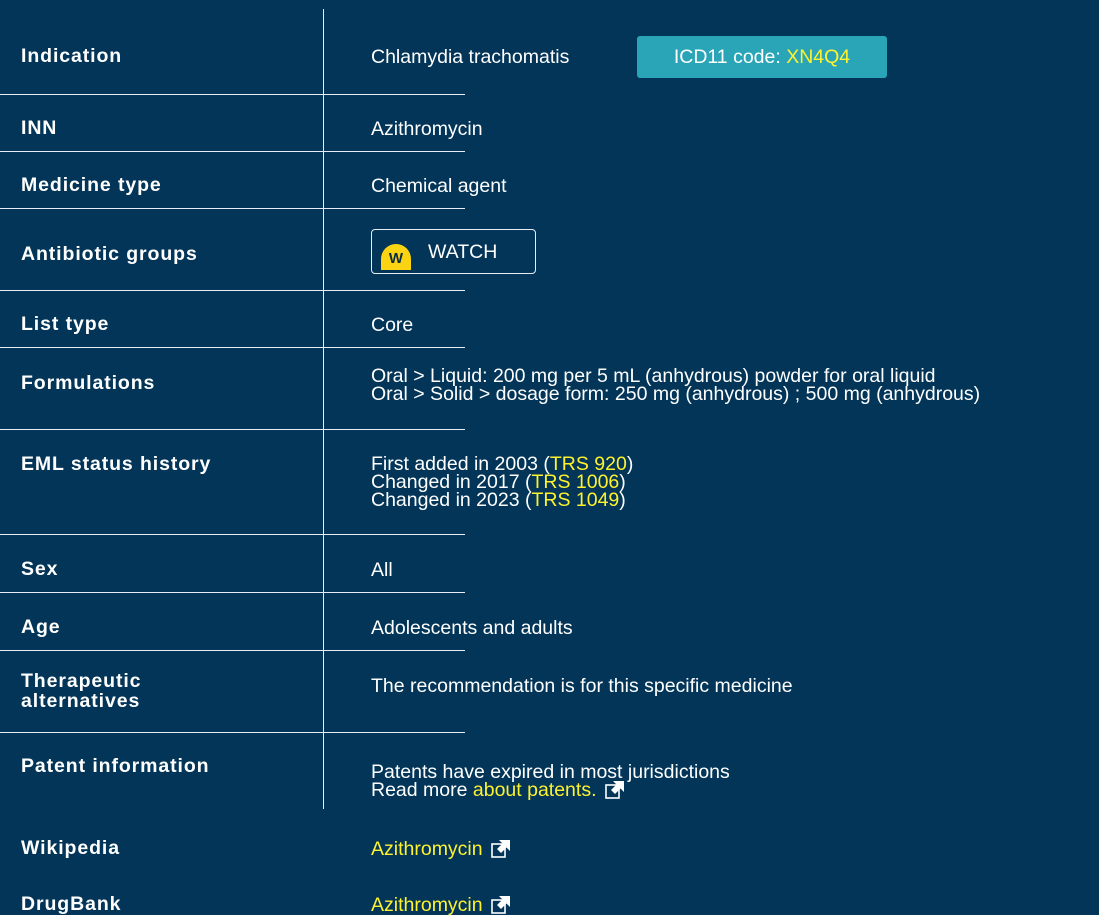 This screenshot has height=915, width=1099. What do you see at coordinates (91, 185) in the screenshot?
I see `medicine-type-label: Medicine type` at bounding box center [91, 185].